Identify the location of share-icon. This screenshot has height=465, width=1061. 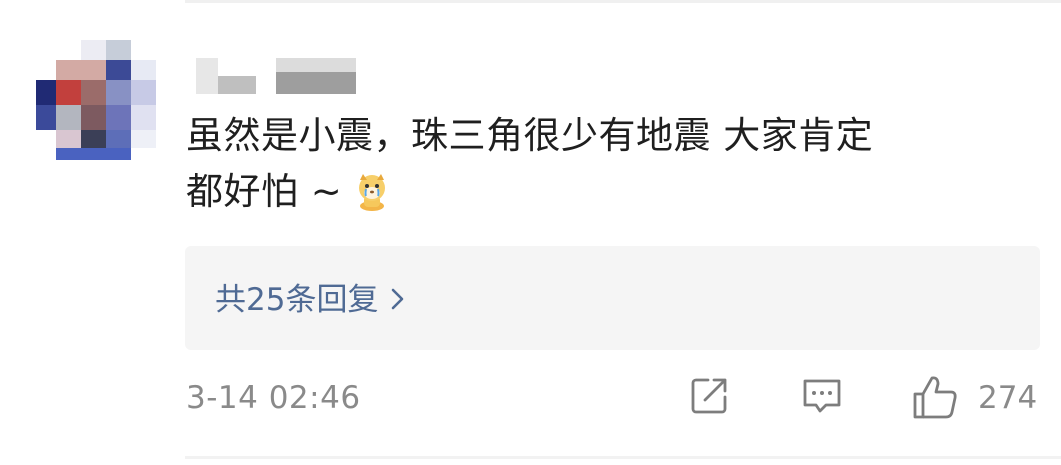
(710, 398).